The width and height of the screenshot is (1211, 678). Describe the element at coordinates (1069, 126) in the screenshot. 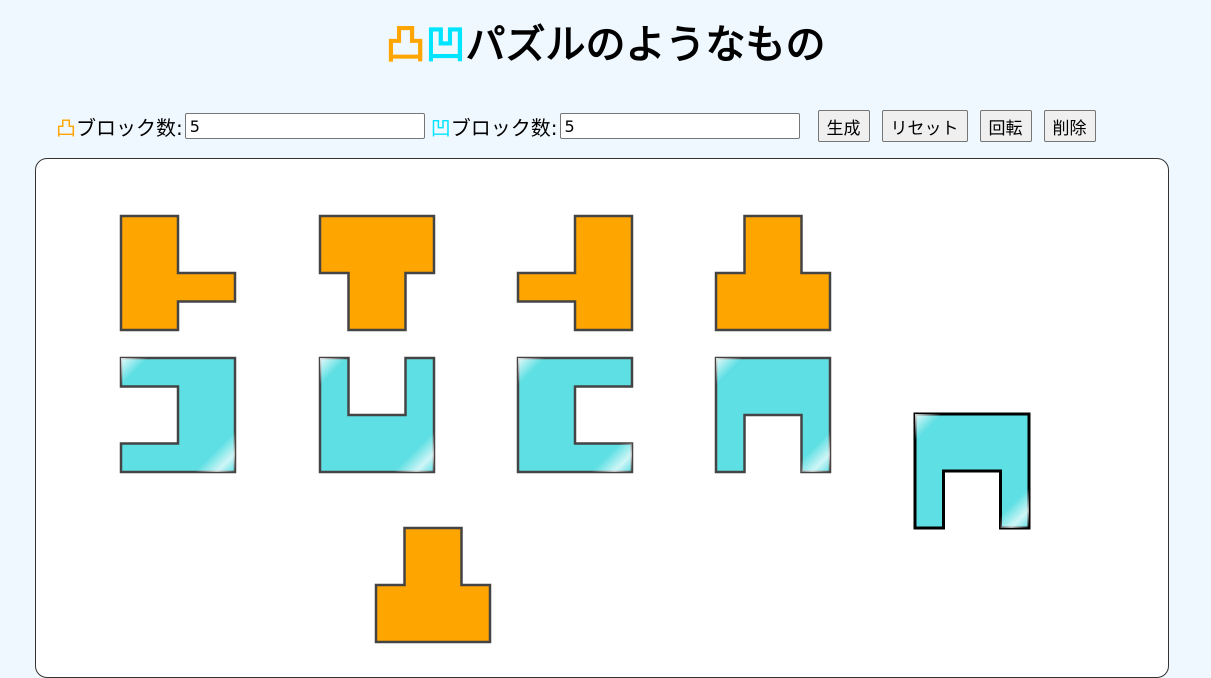

I see `delete-button: 削除` at that location.